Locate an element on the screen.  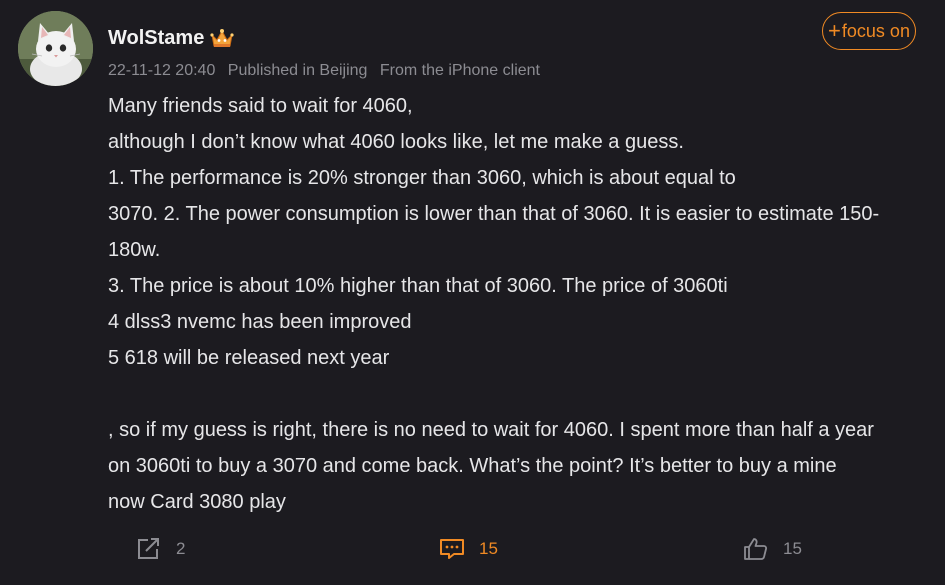
post-location: Published in Beijing is located at coordinates (297, 70).